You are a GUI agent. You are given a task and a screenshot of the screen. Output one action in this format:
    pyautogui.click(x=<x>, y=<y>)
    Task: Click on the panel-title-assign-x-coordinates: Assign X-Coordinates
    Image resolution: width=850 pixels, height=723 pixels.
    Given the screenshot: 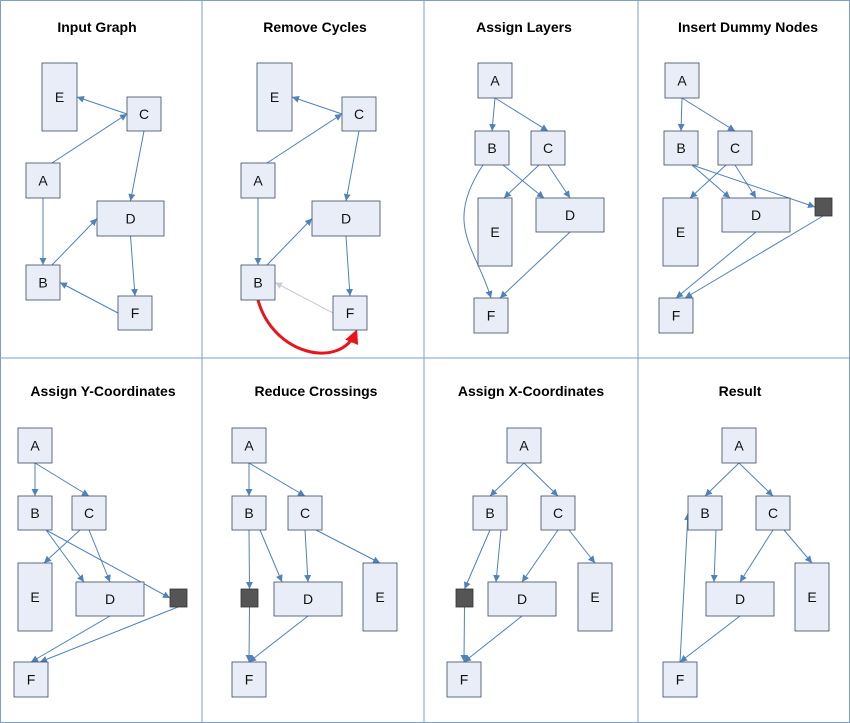 What is the action you would take?
    pyautogui.click(x=531, y=391)
    